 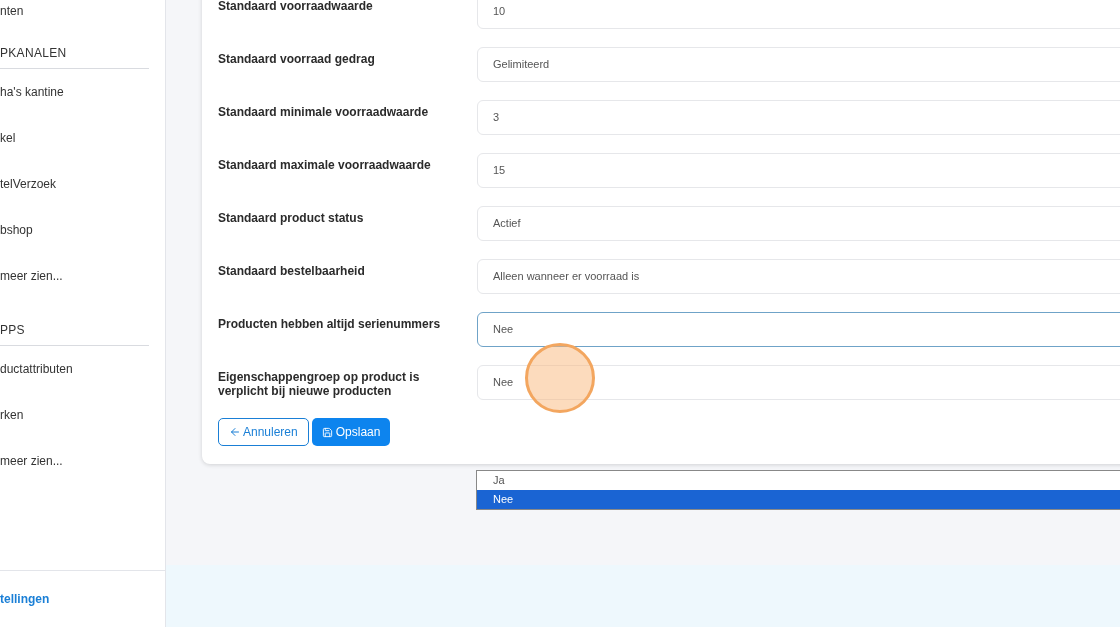 What do you see at coordinates (263, 432) in the screenshot?
I see `cancel-button: Annuleren` at bounding box center [263, 432].